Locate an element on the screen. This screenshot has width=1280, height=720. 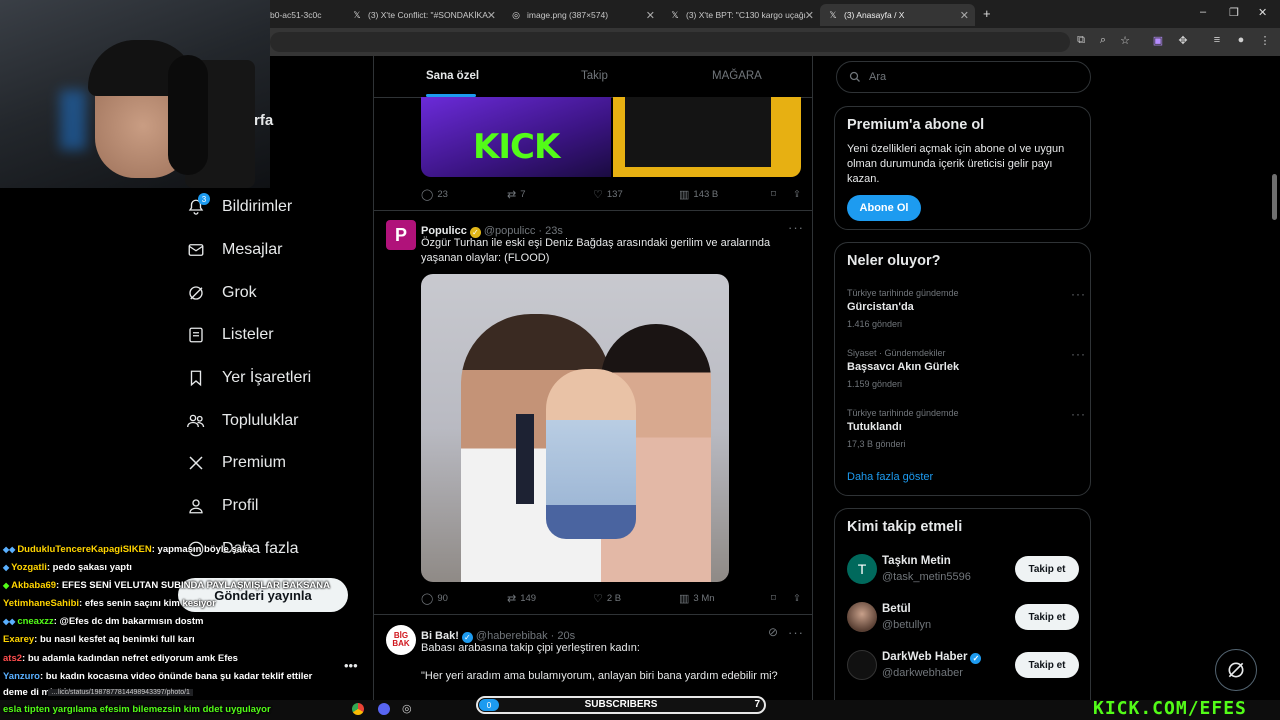
webcam-overlay is located at coordinates (135, 94).